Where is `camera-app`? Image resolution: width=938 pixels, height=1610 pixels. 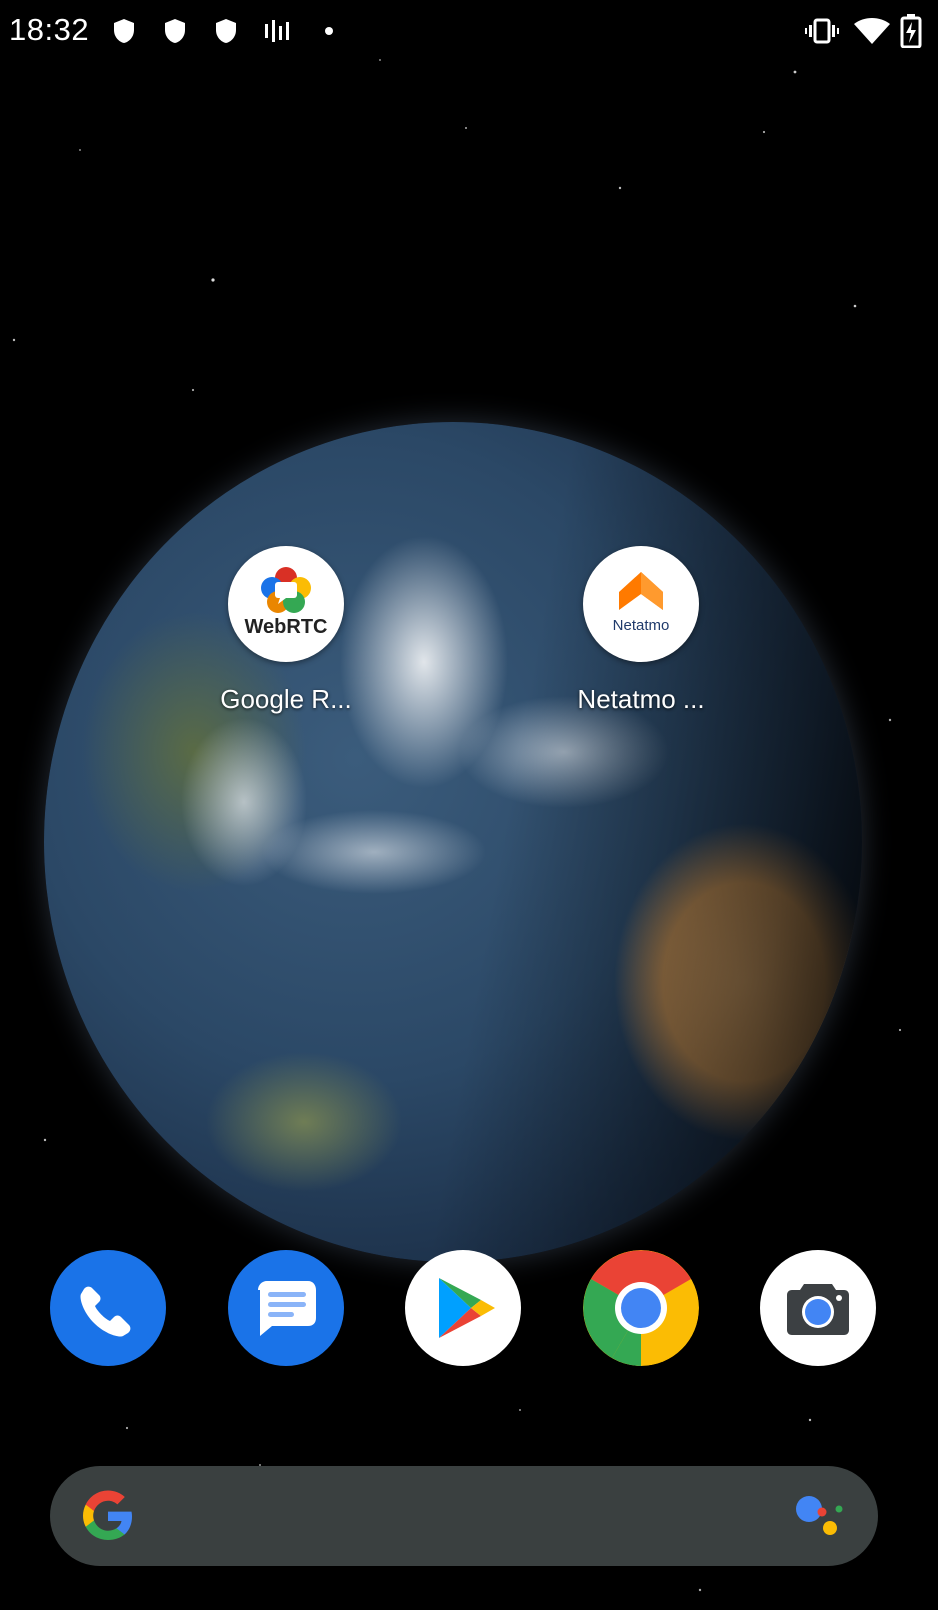 camera-app is located at coordinates (818, 1308).